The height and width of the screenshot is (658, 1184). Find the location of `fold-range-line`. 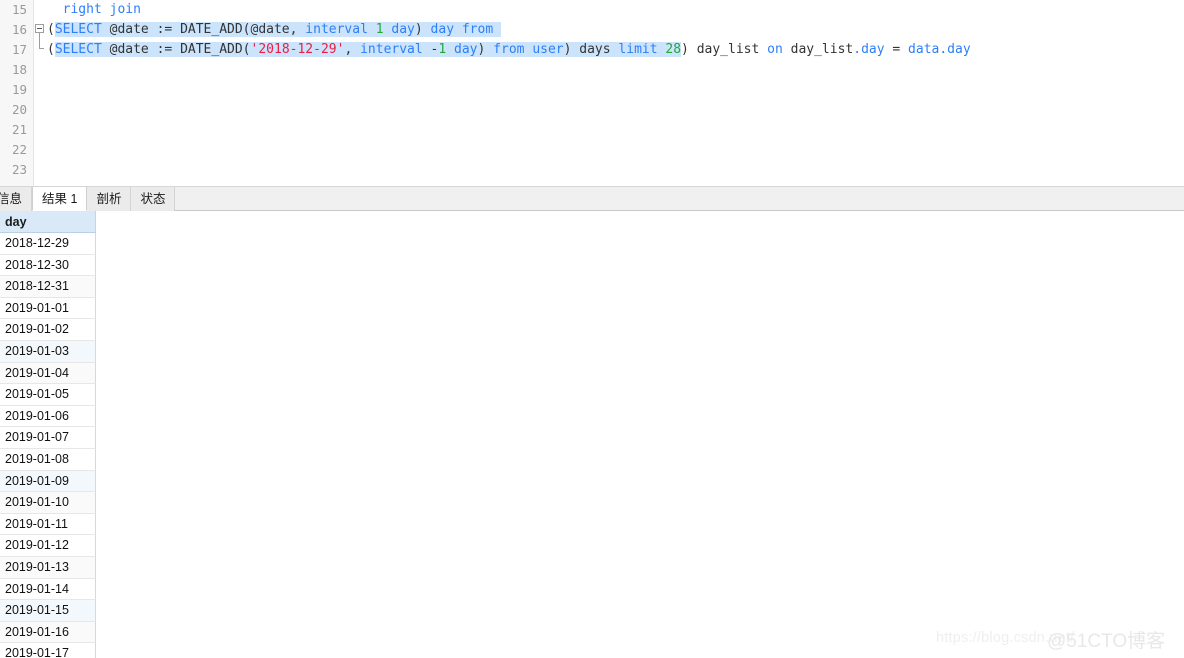

fold-range-line is located at coordinates (39, 40).